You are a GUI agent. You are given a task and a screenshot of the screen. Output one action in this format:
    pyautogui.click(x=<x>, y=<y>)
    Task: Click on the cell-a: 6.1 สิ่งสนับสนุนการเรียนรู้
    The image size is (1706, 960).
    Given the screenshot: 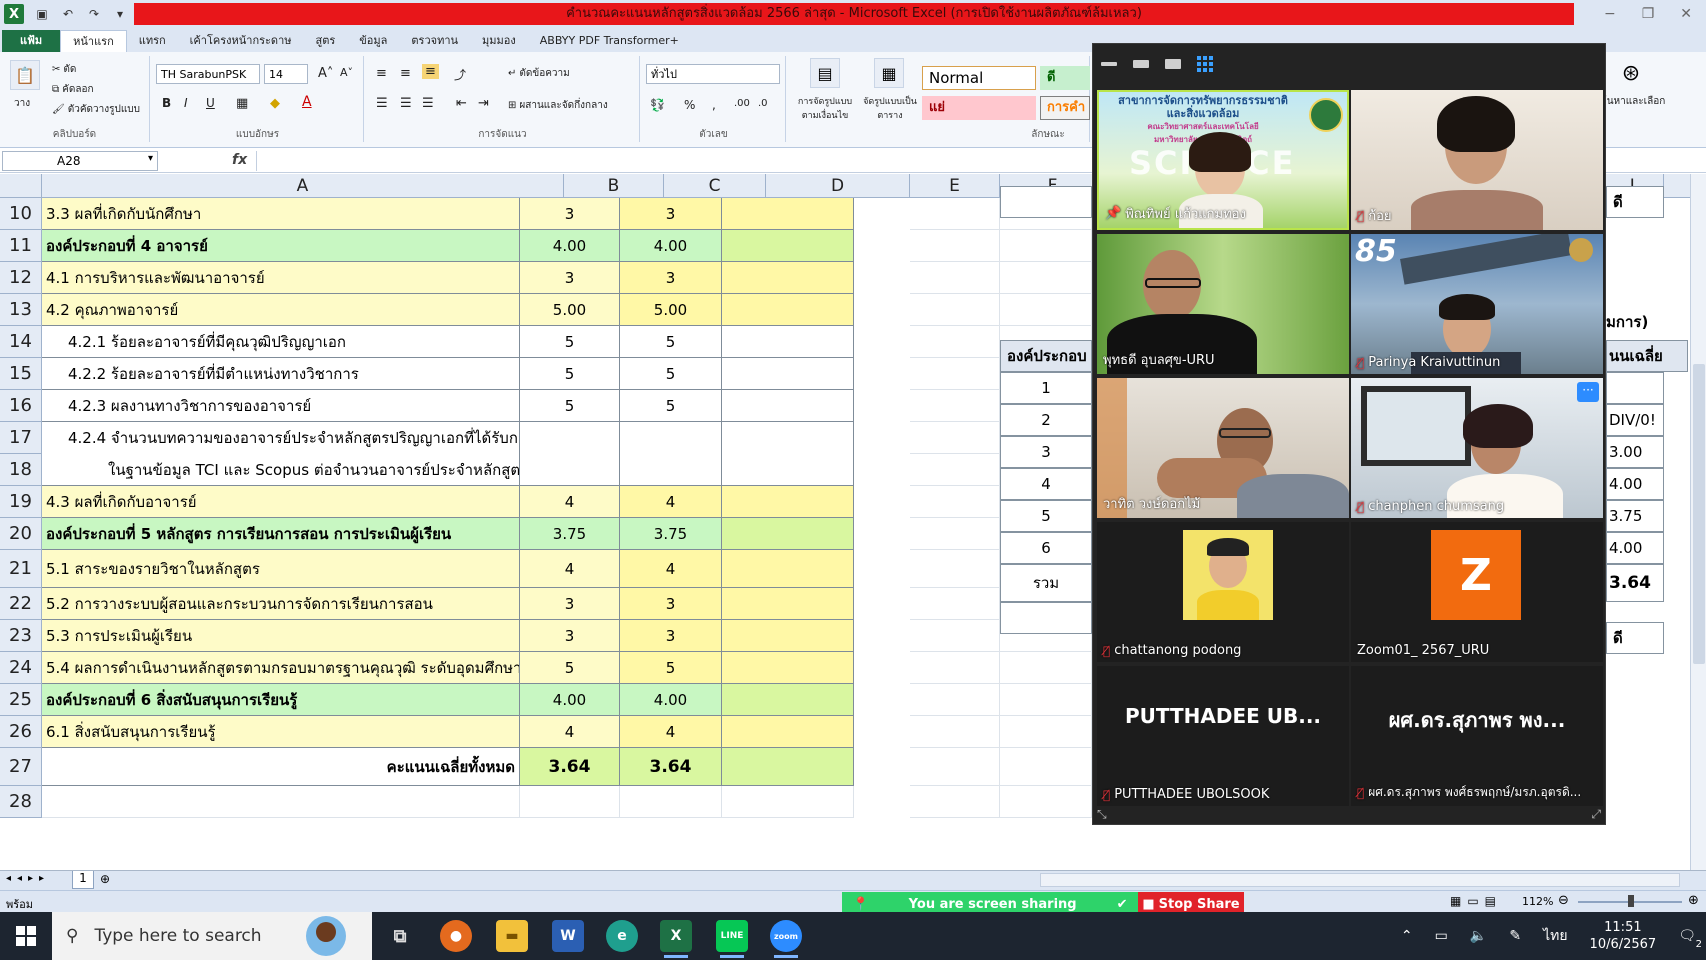 What is the action you would take?
    pyautogui.click(x=281, y=732)
    